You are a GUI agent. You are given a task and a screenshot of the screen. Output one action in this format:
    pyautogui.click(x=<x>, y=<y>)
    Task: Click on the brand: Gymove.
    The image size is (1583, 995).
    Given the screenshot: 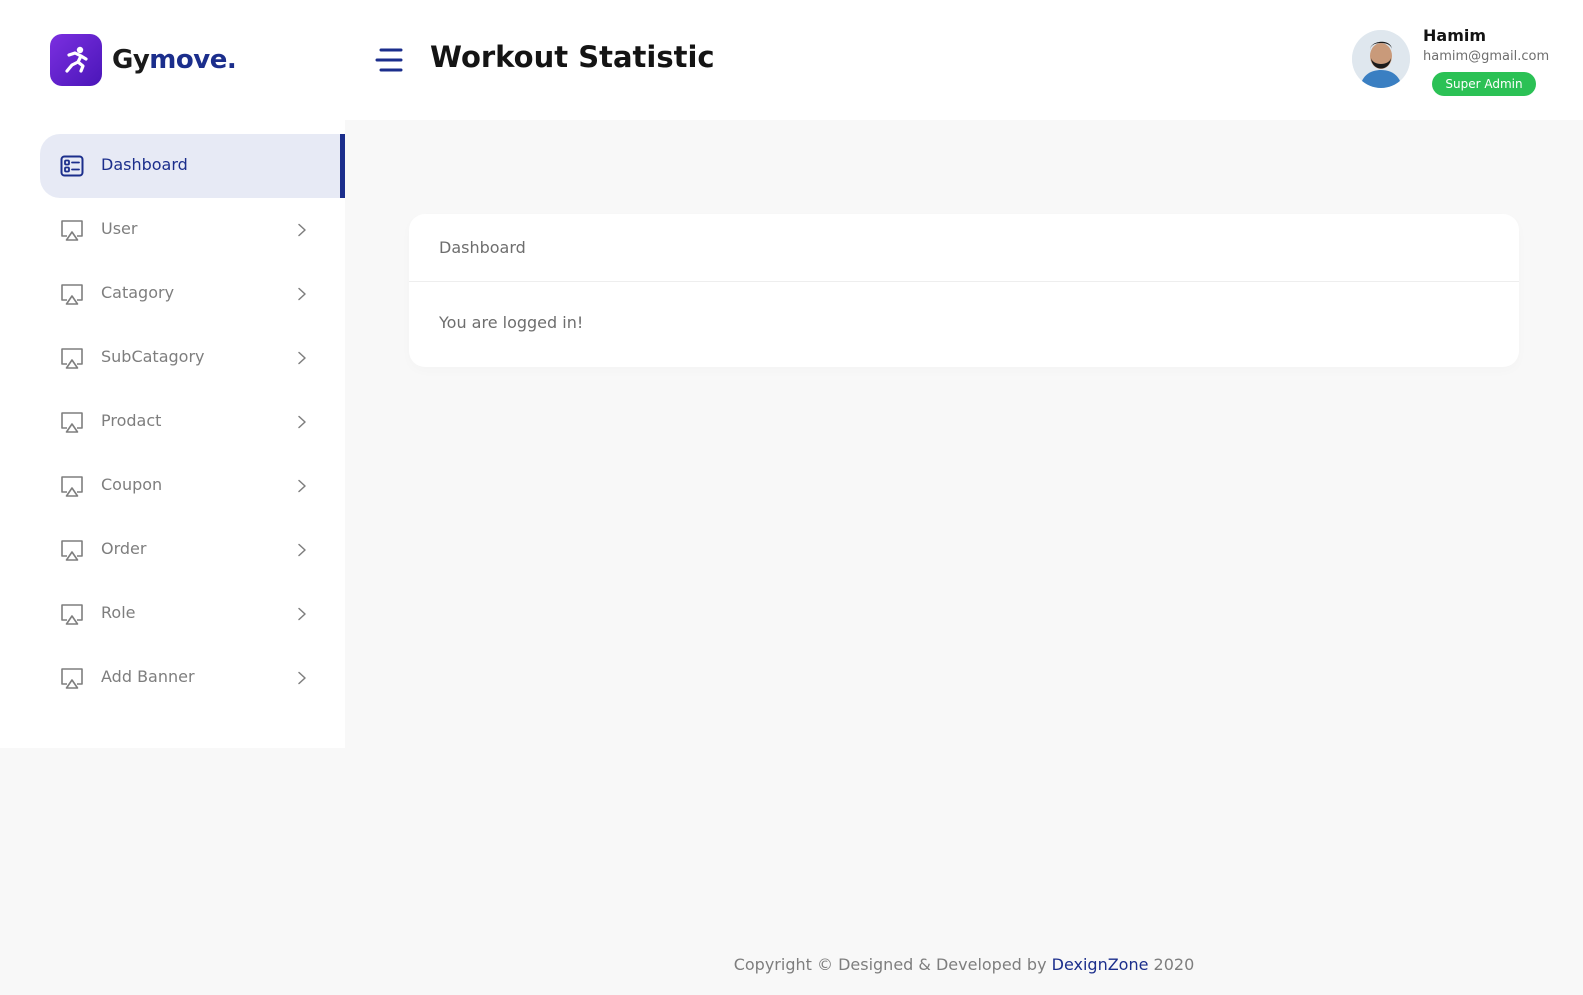 What is the action you would take?
    pyautogui.click(x=143, y=60)
    